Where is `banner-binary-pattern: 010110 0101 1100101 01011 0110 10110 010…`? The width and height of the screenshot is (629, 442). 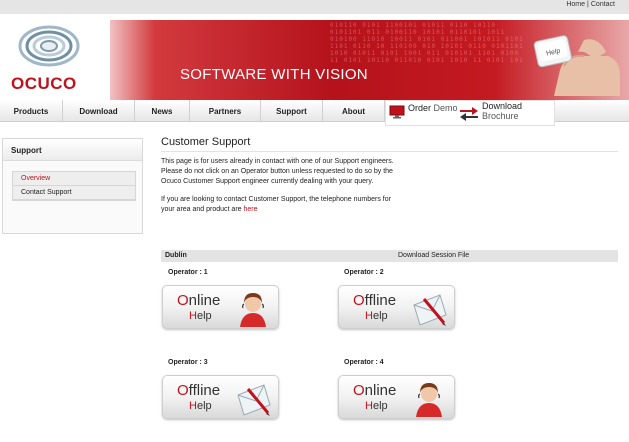 banner-binary-pattern: 010110 0101 1100101 01011 0110 10110 010… is located at coordinates (427, 43).